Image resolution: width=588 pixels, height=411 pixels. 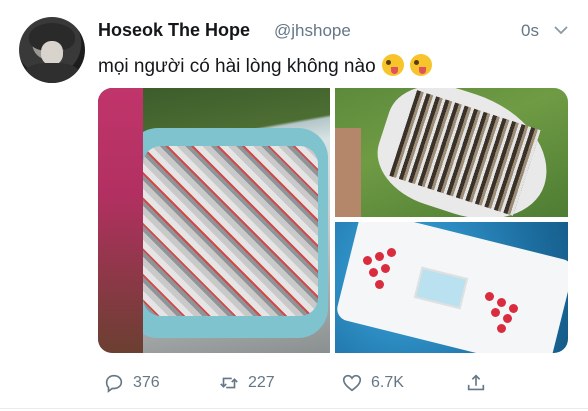 I want to click on reply-count: 376, so click(x=146, y=382).